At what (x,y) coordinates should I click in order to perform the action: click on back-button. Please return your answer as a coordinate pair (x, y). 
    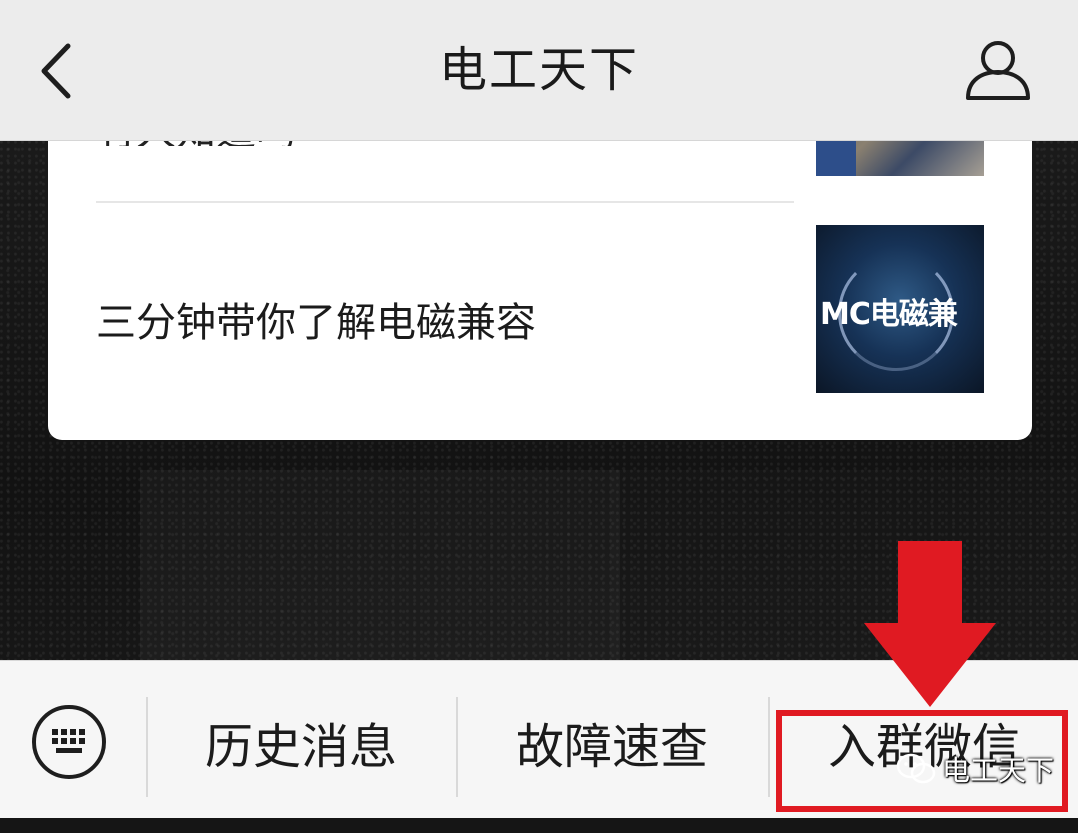
    Looking at the image, I should click on (58, 71).